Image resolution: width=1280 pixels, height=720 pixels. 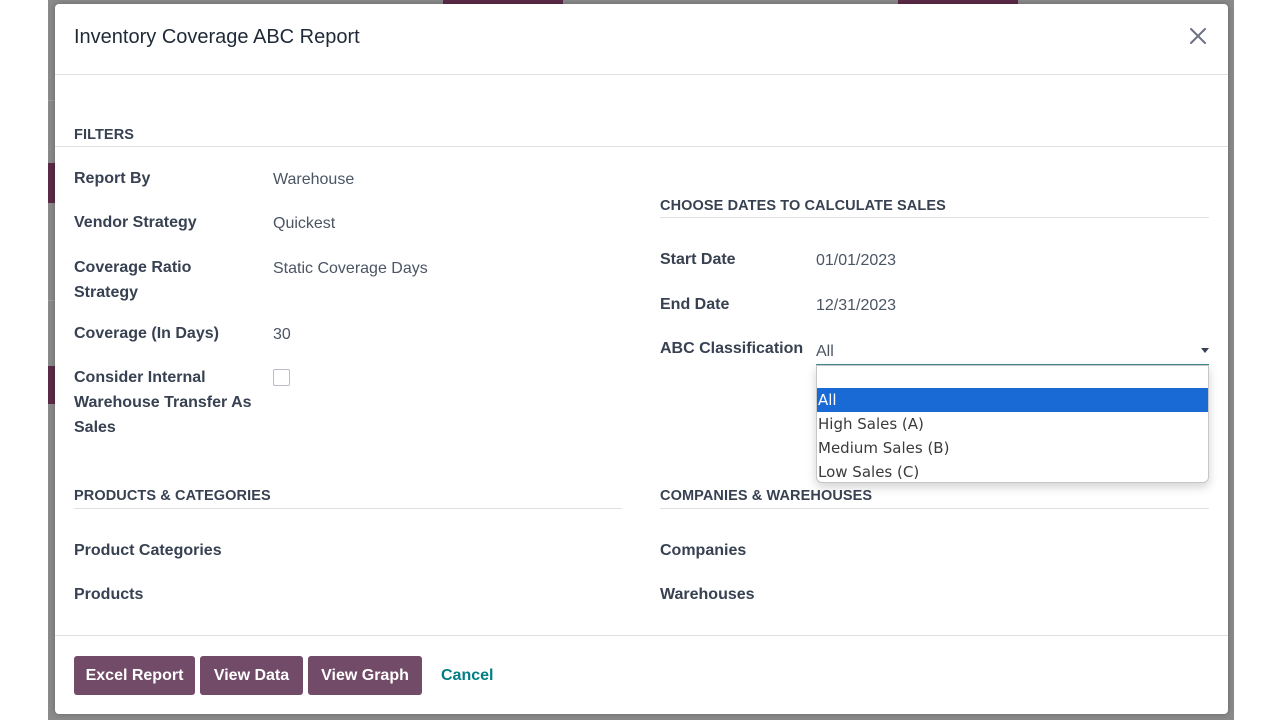 What do you see at coordinates (348, 508) in the screenshot?
I see `products-divider` at bounding box center [348, 508].